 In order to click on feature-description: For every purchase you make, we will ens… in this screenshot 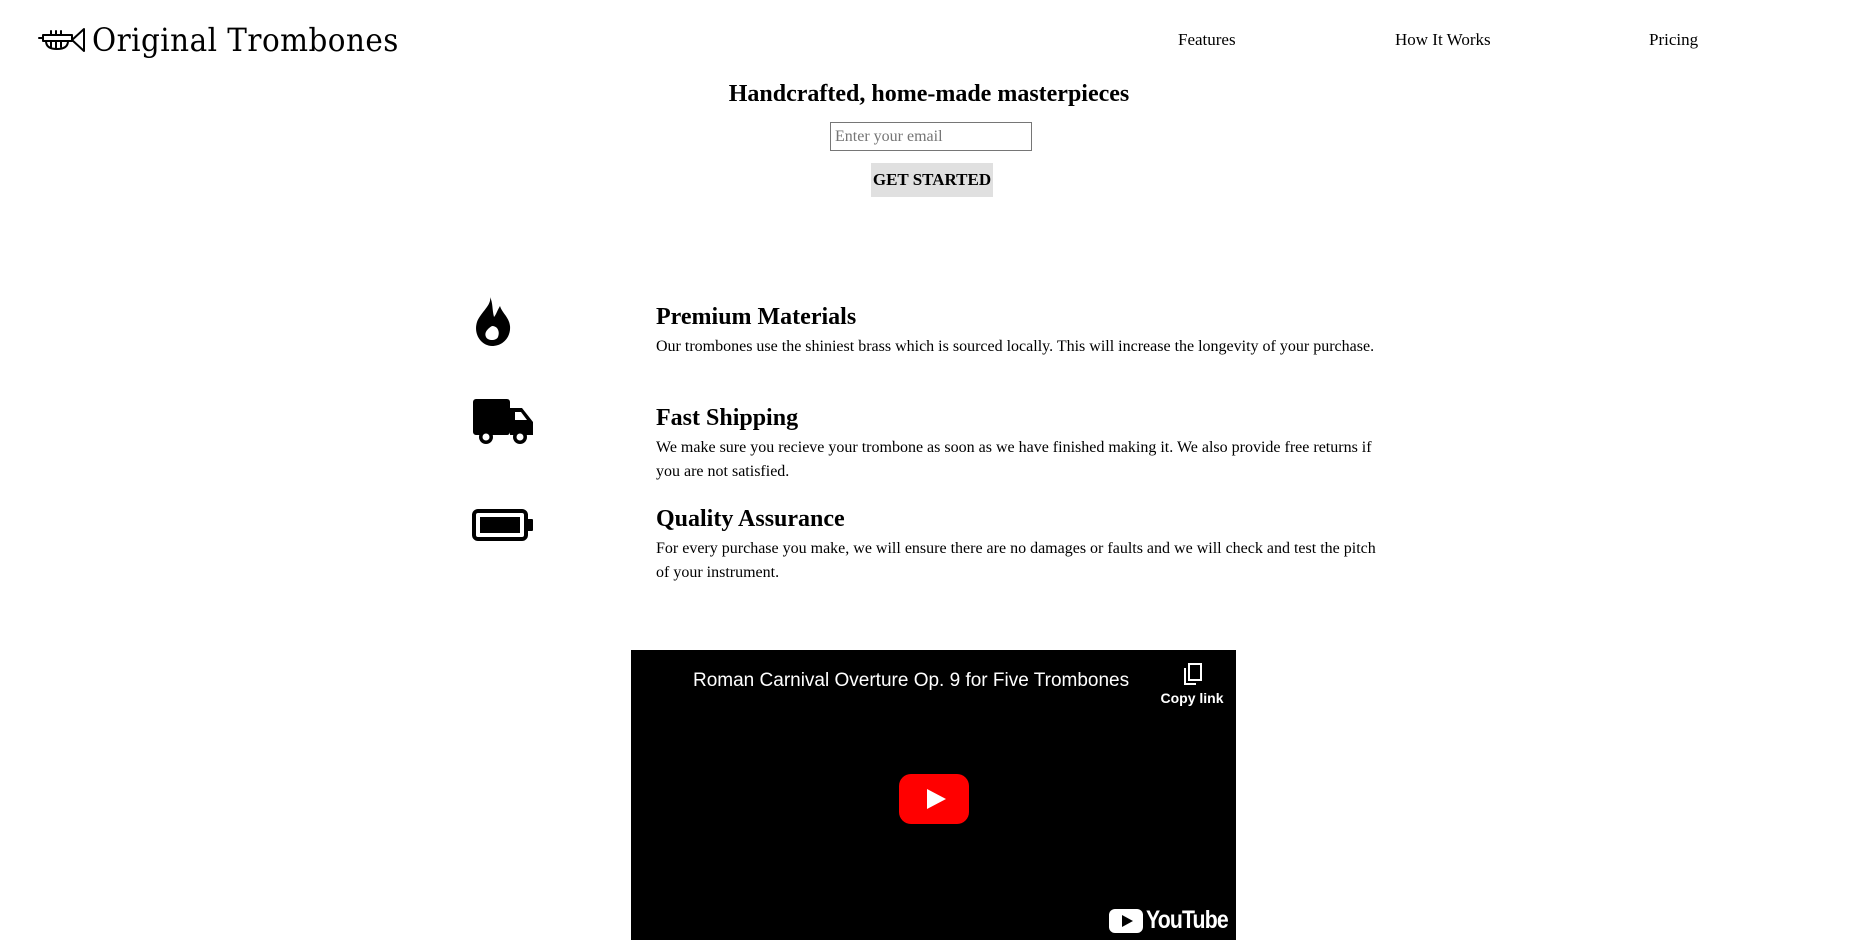, I will do `click(1016, 560)`.